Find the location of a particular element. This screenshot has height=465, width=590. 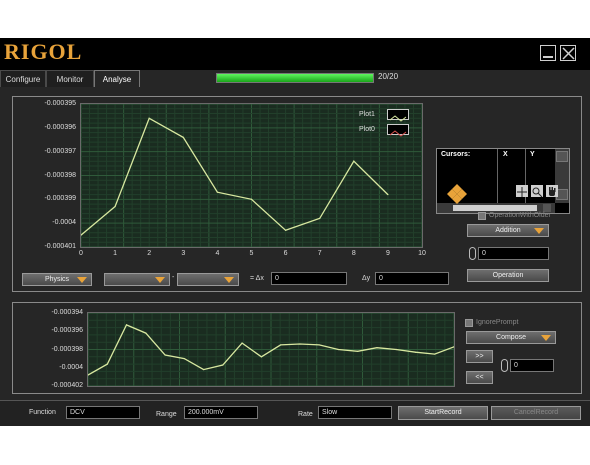

cursor-move-icon is located at coordinates (457, 194).